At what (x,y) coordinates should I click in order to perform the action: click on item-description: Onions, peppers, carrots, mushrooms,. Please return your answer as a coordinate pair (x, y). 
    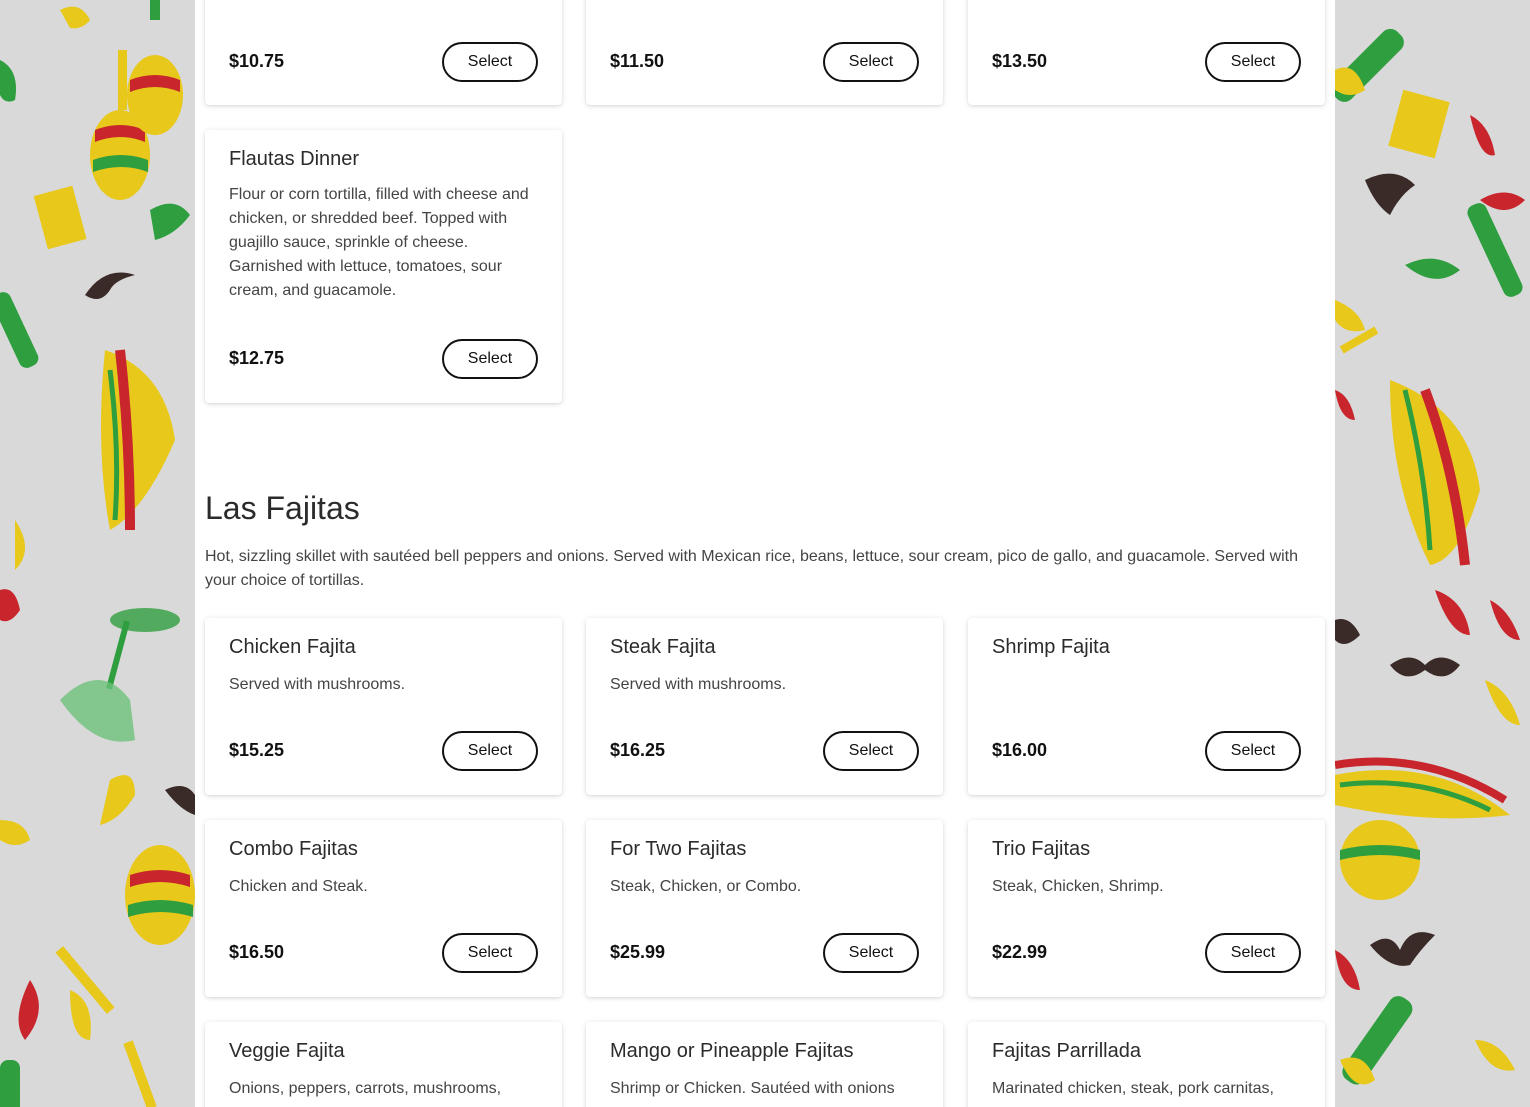
    Looking at the image, I should click on (365, 1088).